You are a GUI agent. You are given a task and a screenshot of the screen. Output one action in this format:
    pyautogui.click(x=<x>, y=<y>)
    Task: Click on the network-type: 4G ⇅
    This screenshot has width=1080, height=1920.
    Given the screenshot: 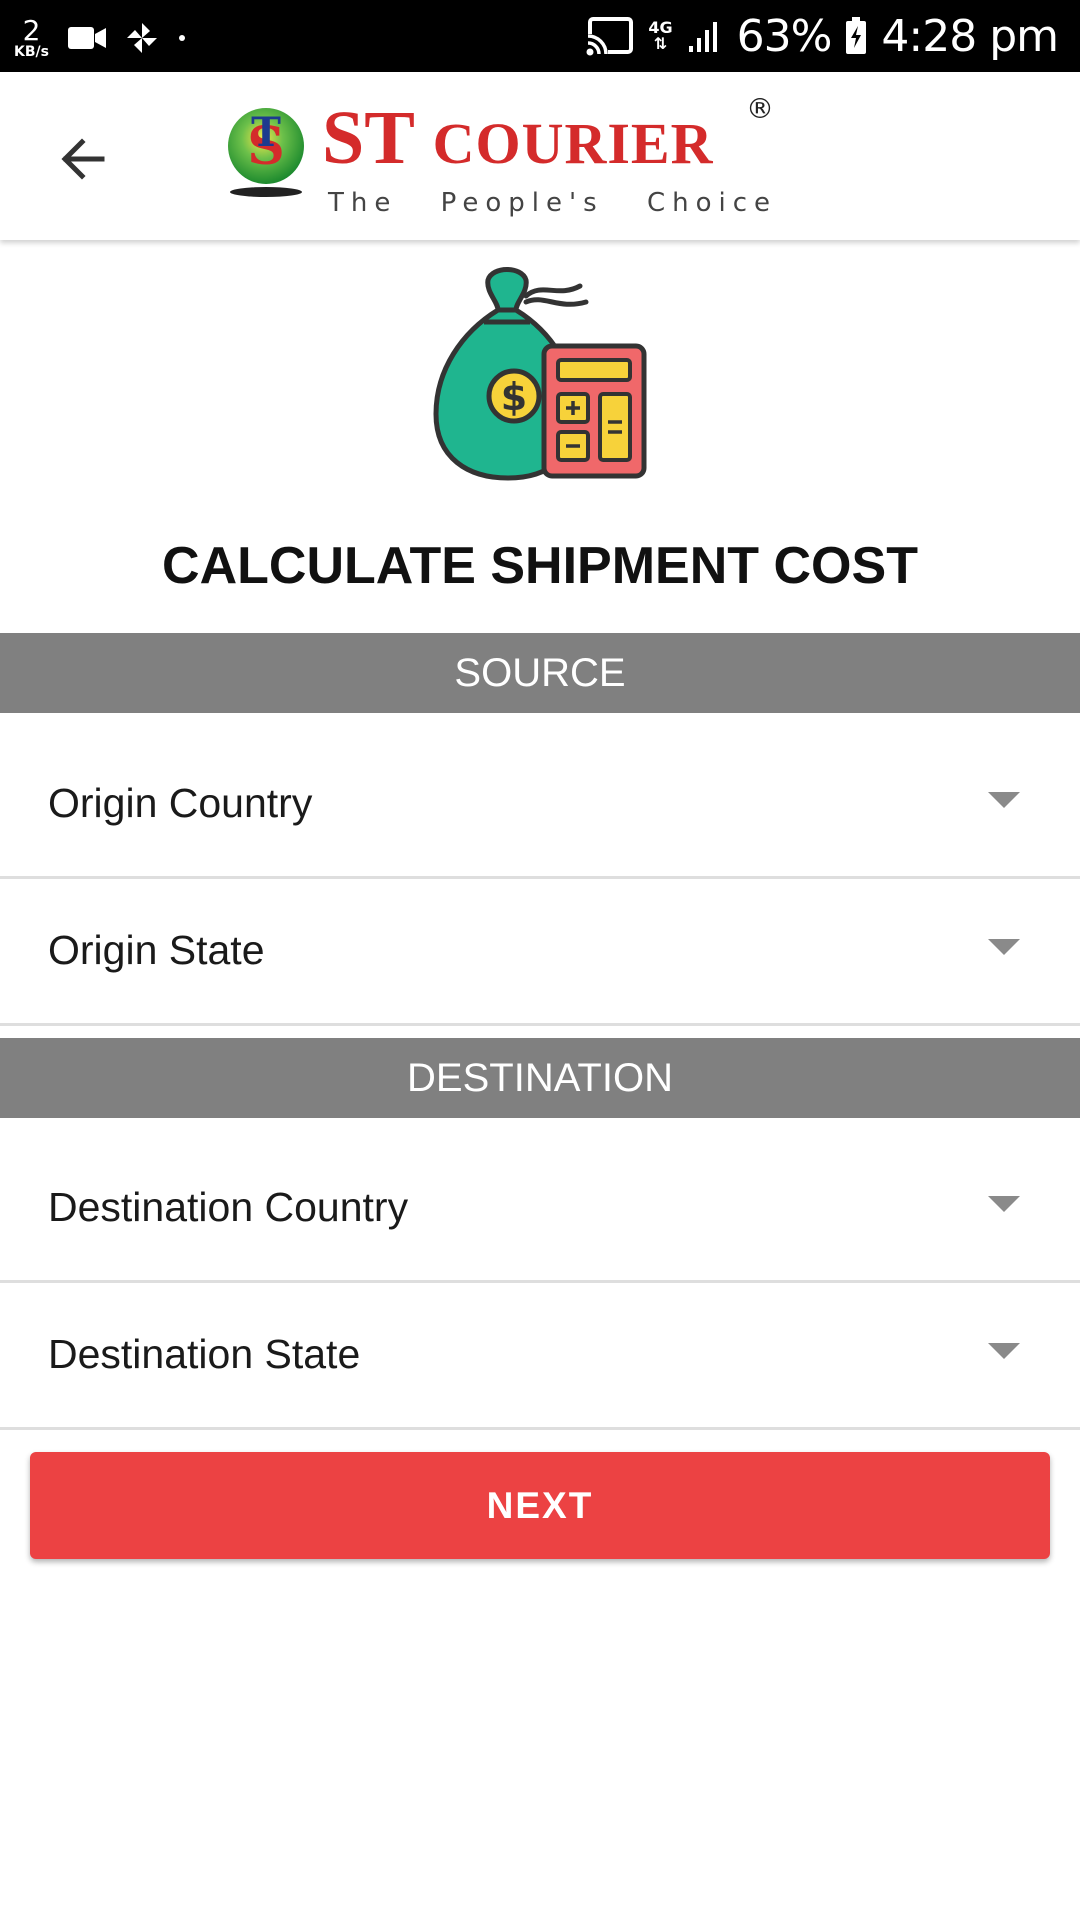 What is the action you would take?
    pyautogui.click(x=660, y=36)
    